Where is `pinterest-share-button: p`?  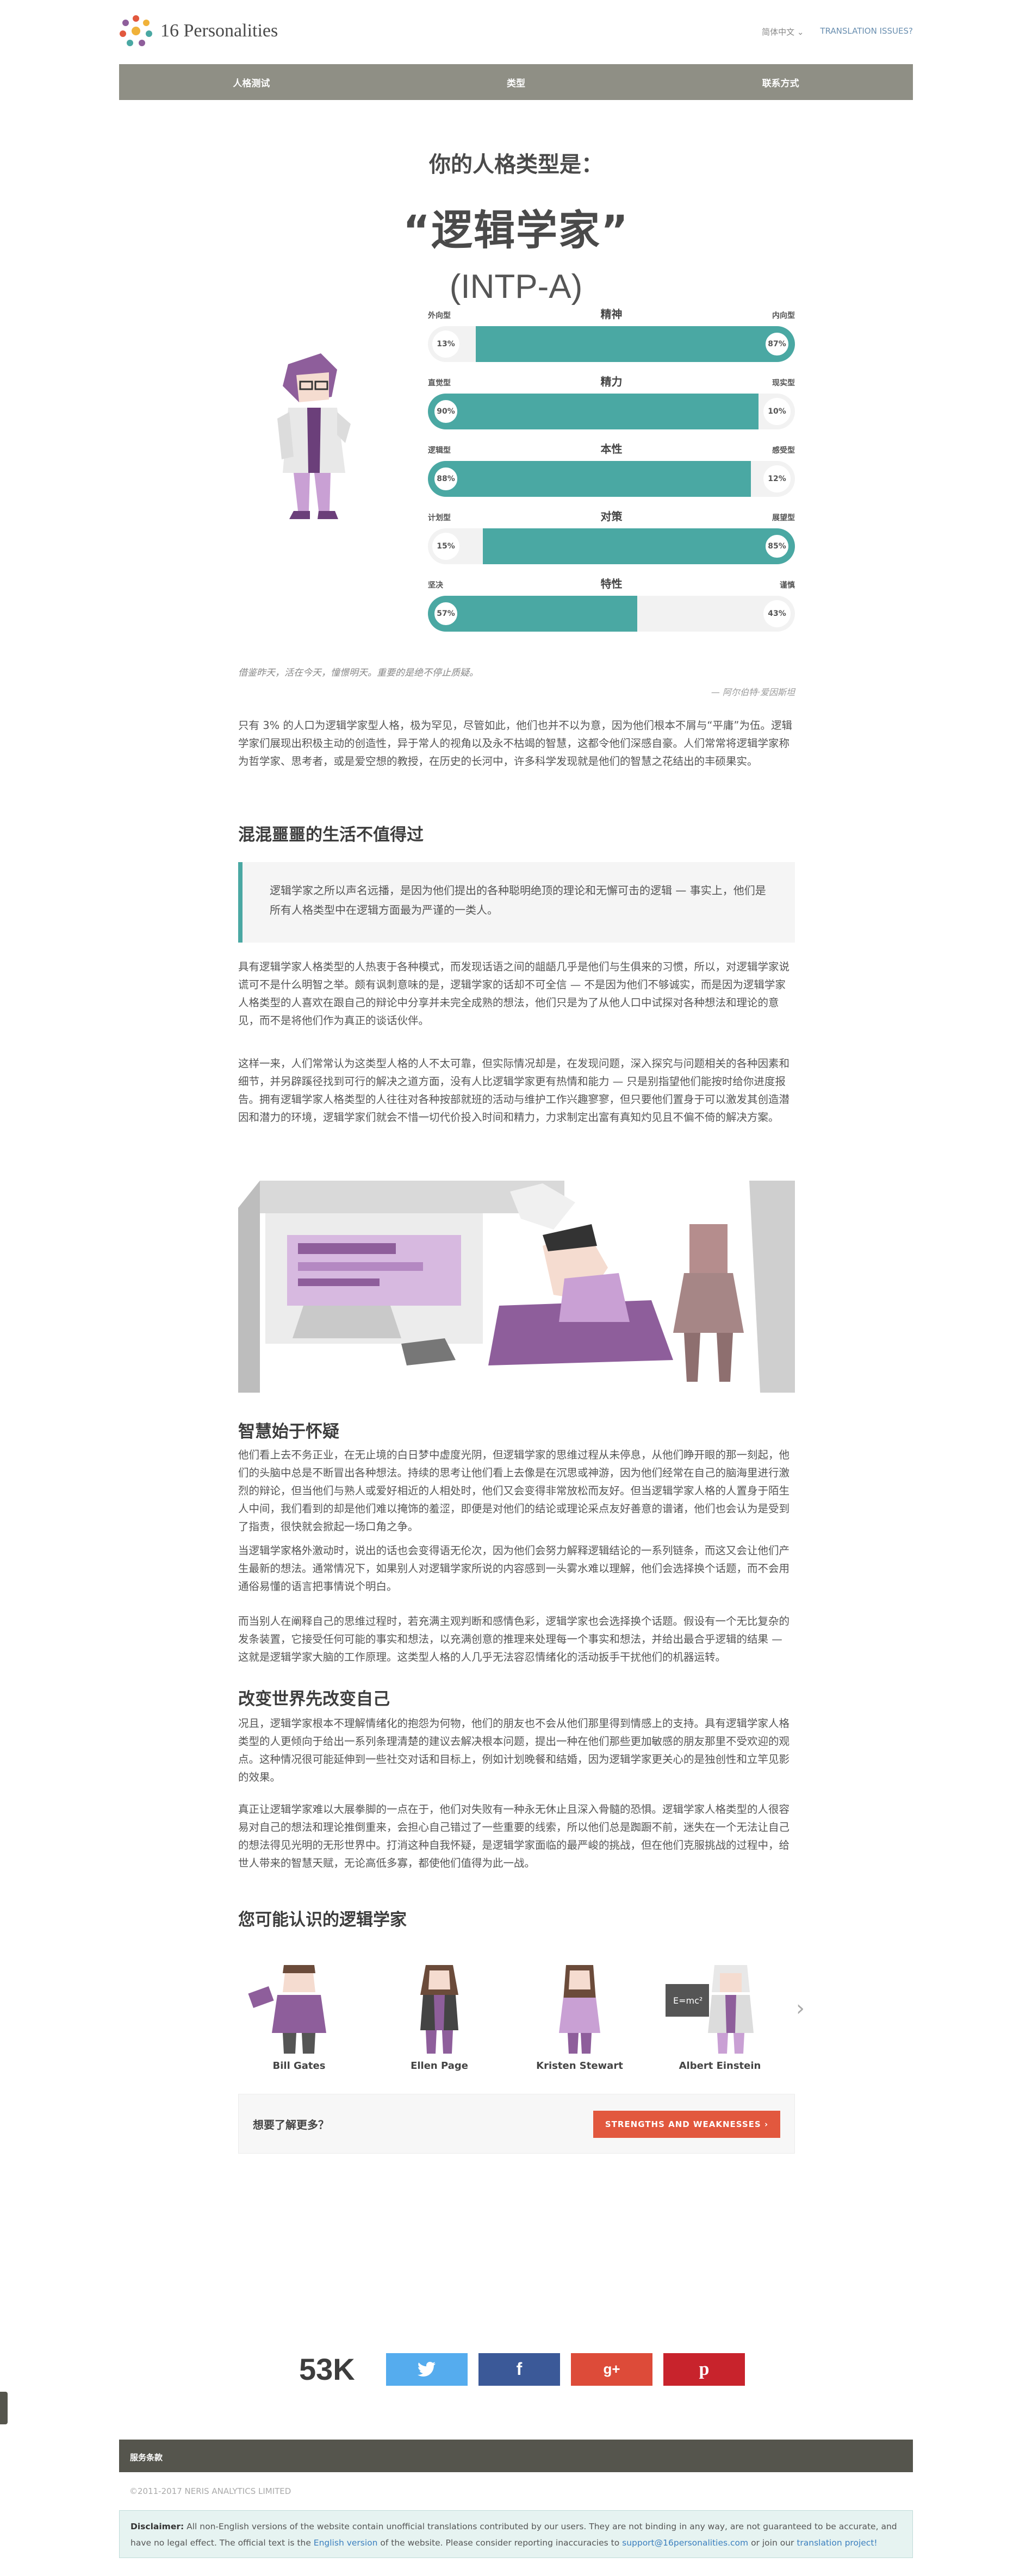 pinterest-share-button: p is located at coordinates (704, 2370).